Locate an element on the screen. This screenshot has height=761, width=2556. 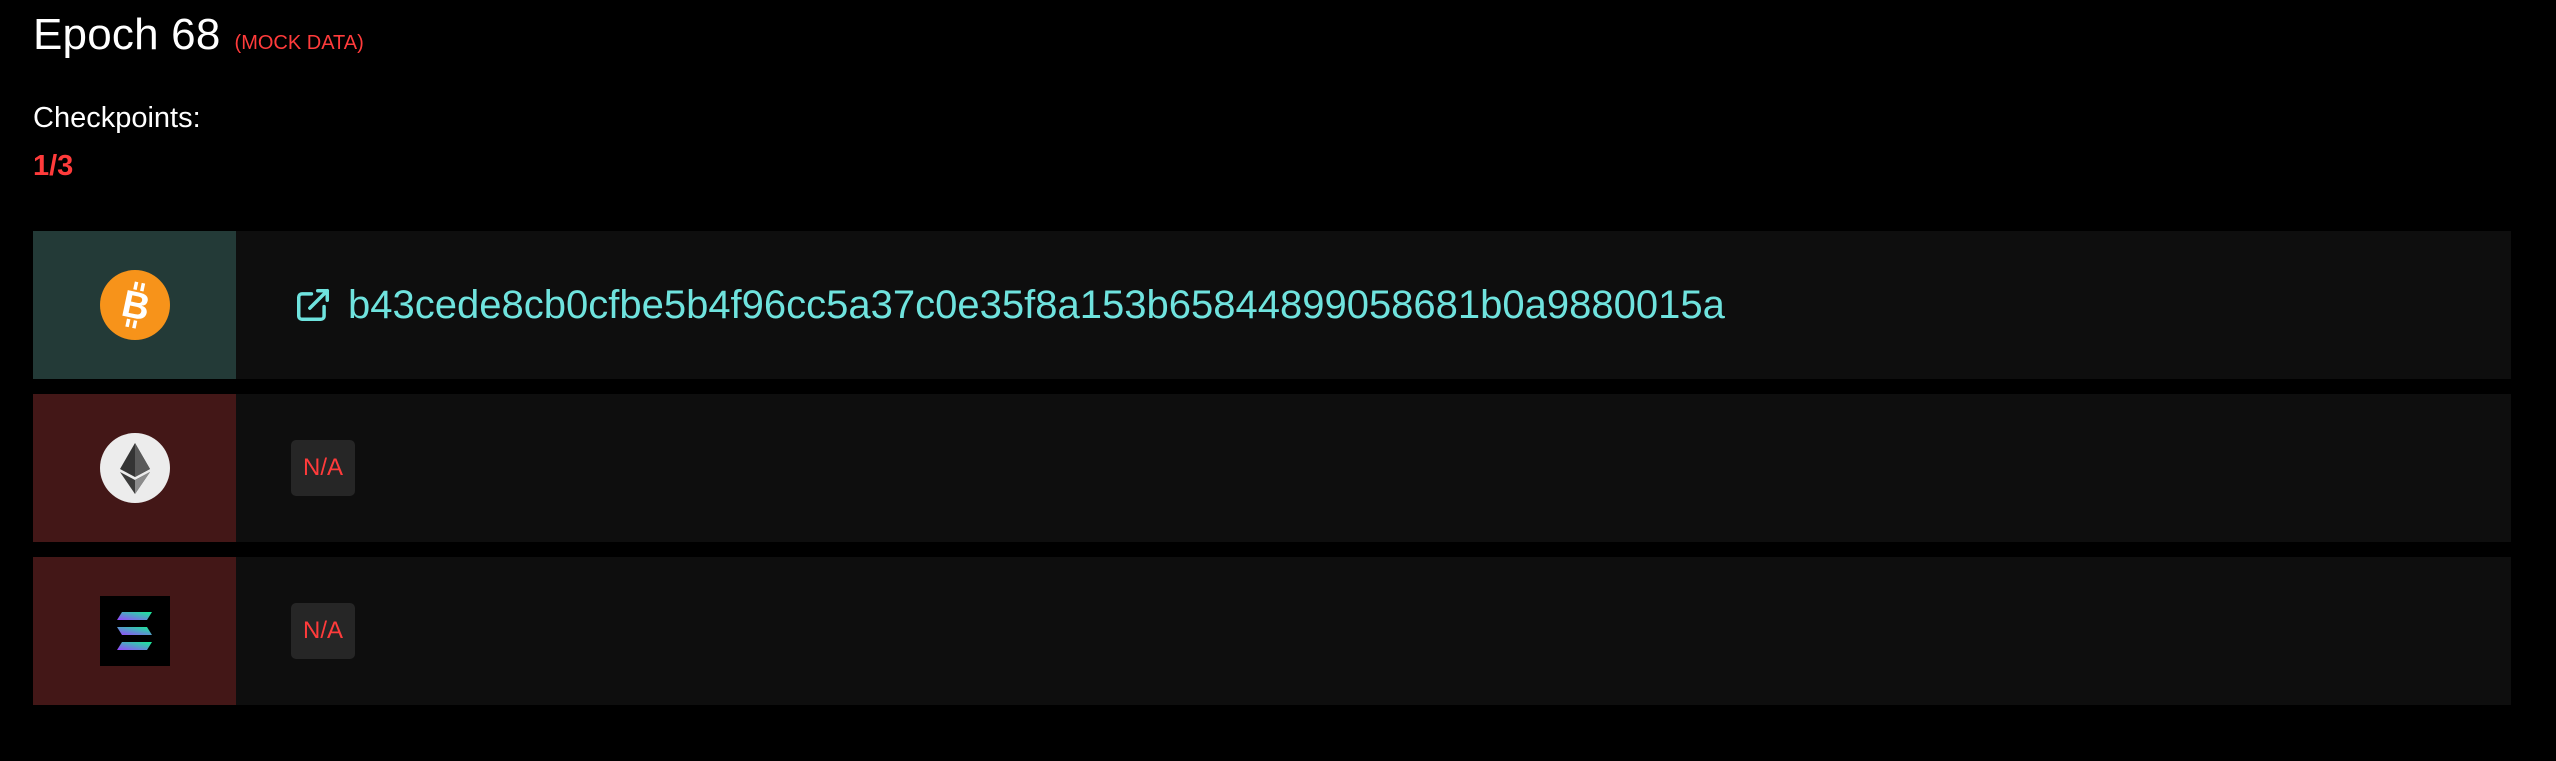
ethereum-icon is located at coordinates (134, 468).